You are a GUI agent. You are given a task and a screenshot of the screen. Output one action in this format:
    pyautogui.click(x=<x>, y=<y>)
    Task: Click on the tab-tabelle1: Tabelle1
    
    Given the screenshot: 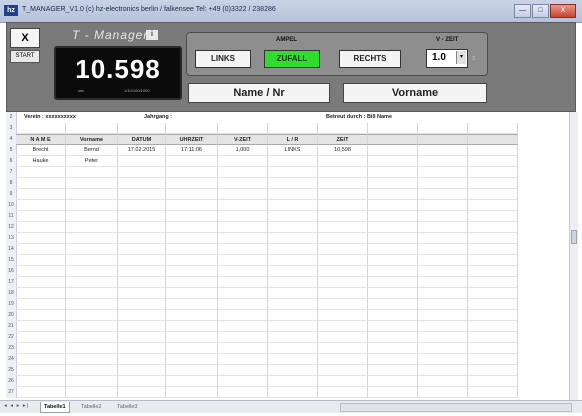 What is the action you would take?
    pyautogui.click(x=55, y=407)
    